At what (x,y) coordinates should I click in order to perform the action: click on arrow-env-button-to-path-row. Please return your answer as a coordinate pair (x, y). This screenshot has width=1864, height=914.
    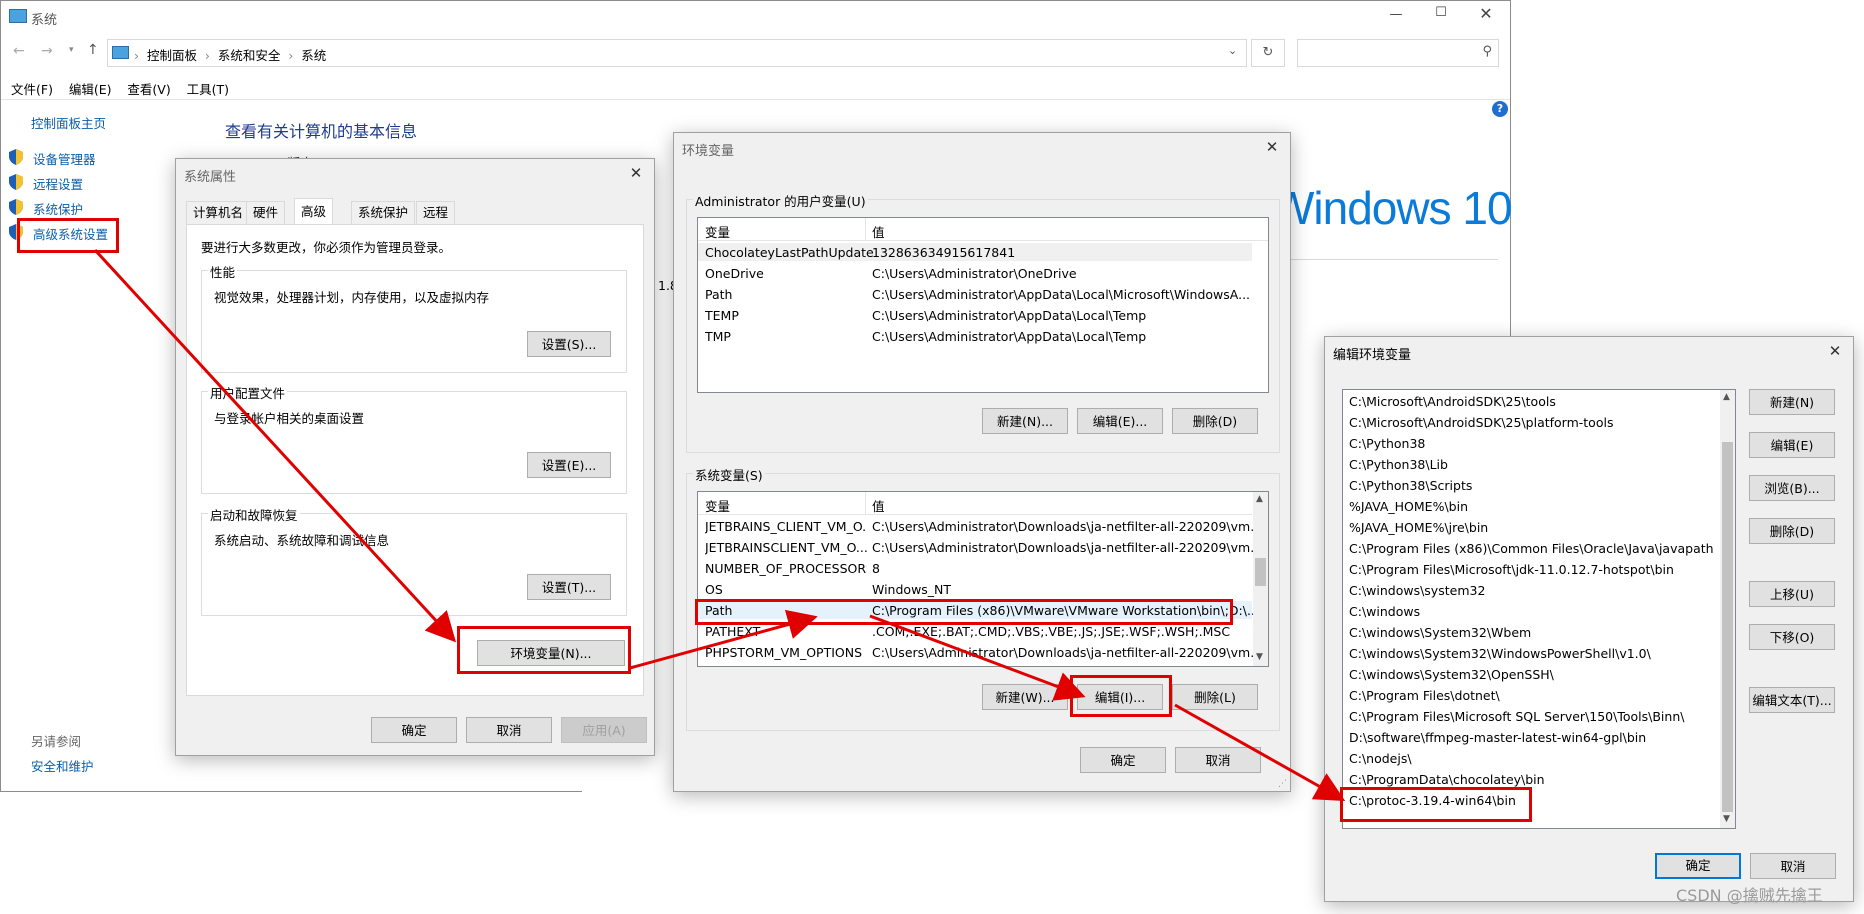
    Looking at the image, I should click on (723, 639).